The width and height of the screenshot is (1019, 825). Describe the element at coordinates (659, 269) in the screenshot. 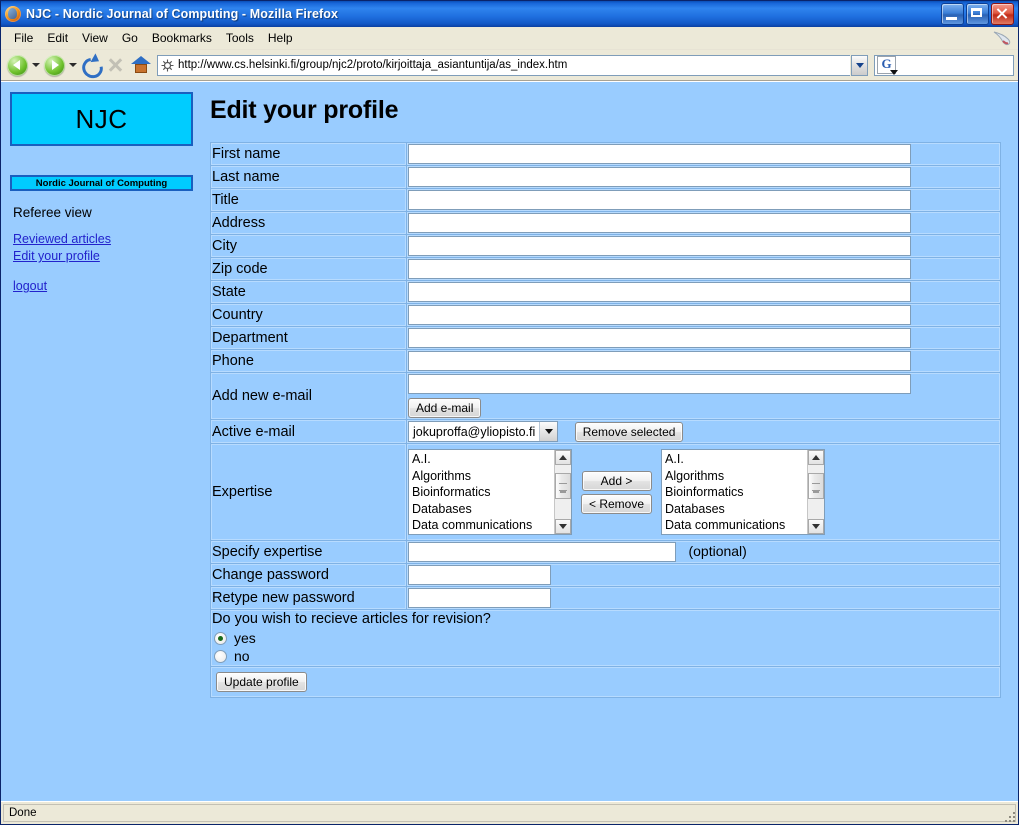

I see `zip-code-input` at that location.